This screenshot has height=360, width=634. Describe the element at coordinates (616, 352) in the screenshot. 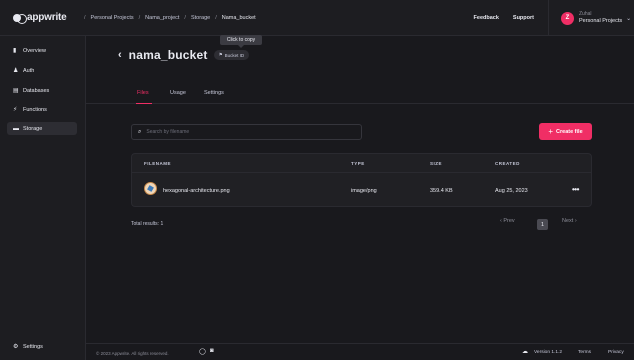

I see `privacy-link: Privacy` at that location.